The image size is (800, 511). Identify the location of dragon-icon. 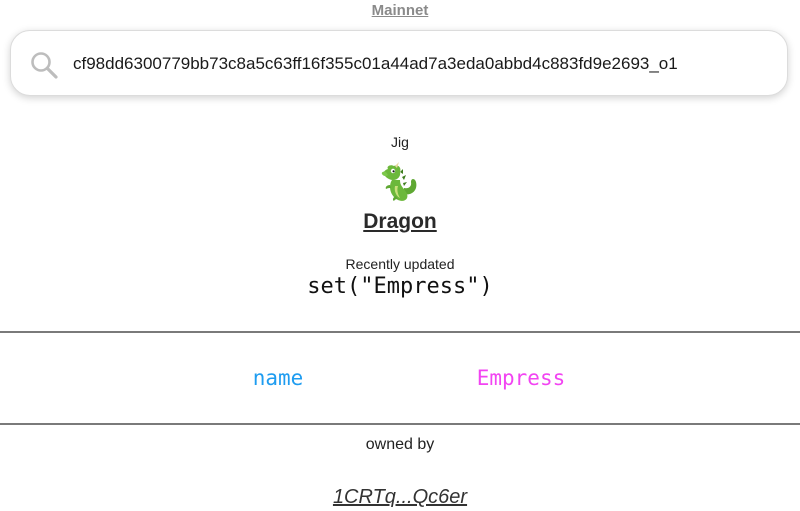
(399, 183).